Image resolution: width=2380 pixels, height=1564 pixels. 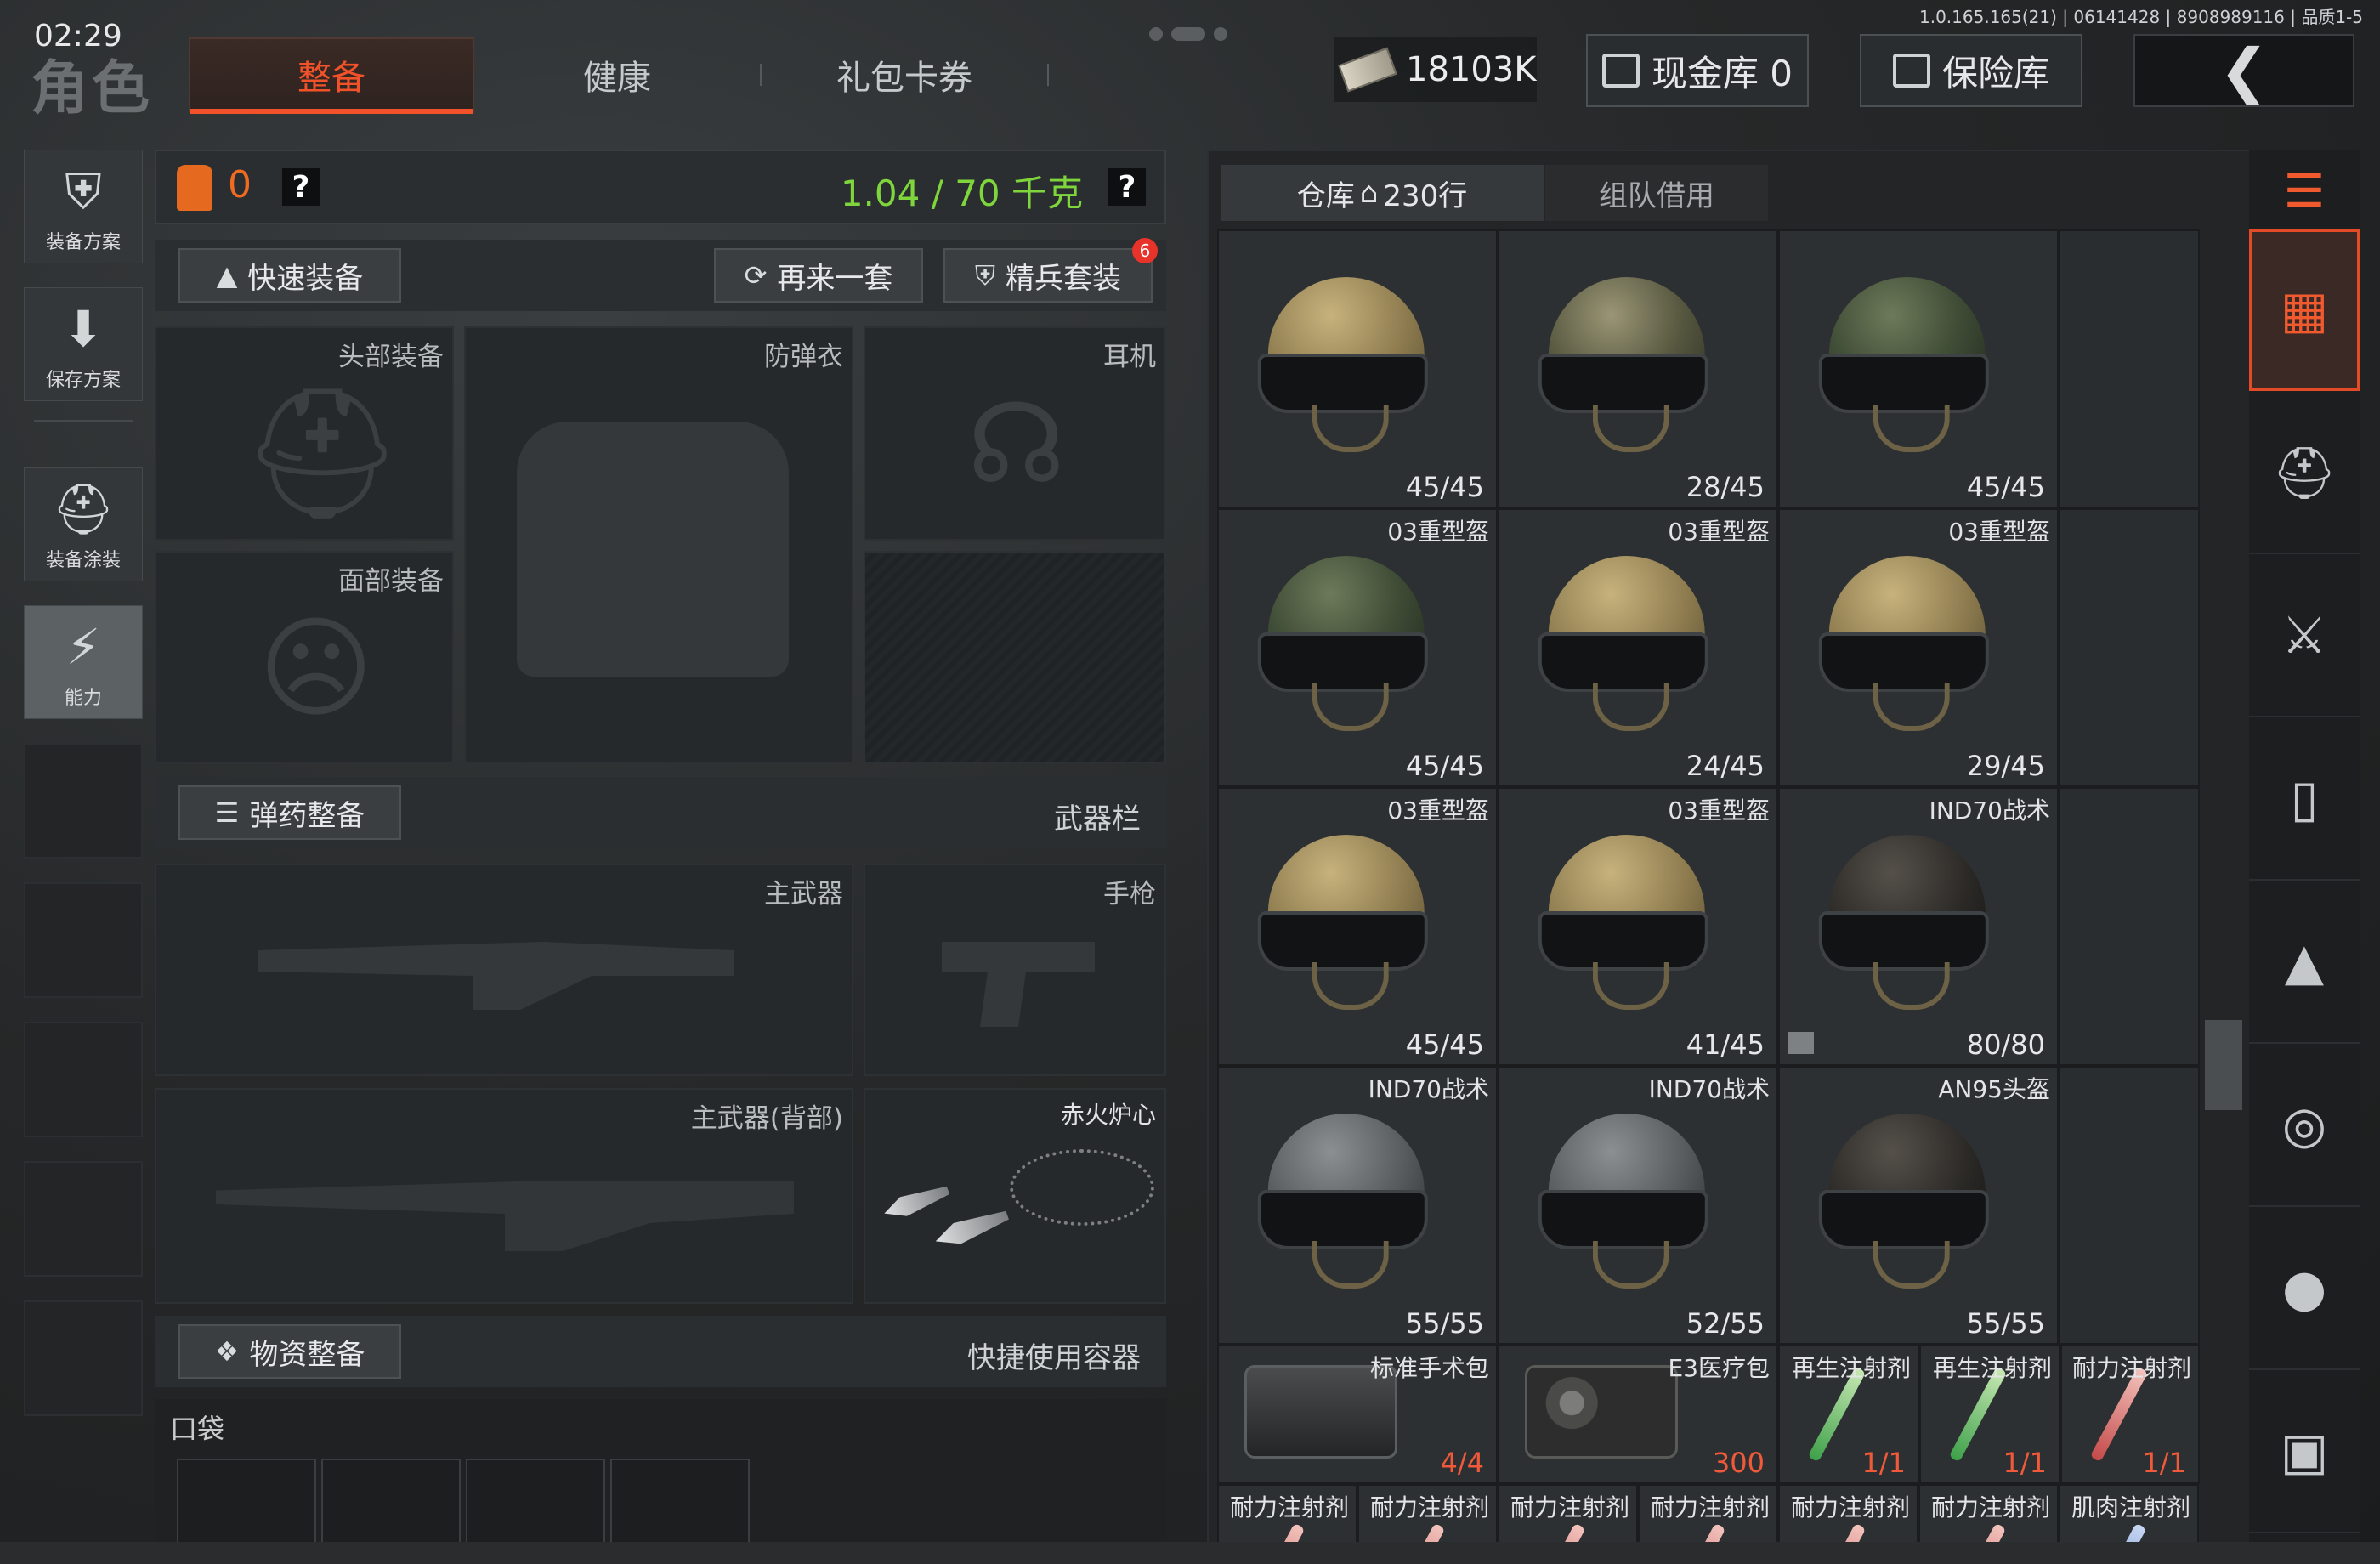 I want to click on category-scope: ◎, so click(x=2304, y=1126).